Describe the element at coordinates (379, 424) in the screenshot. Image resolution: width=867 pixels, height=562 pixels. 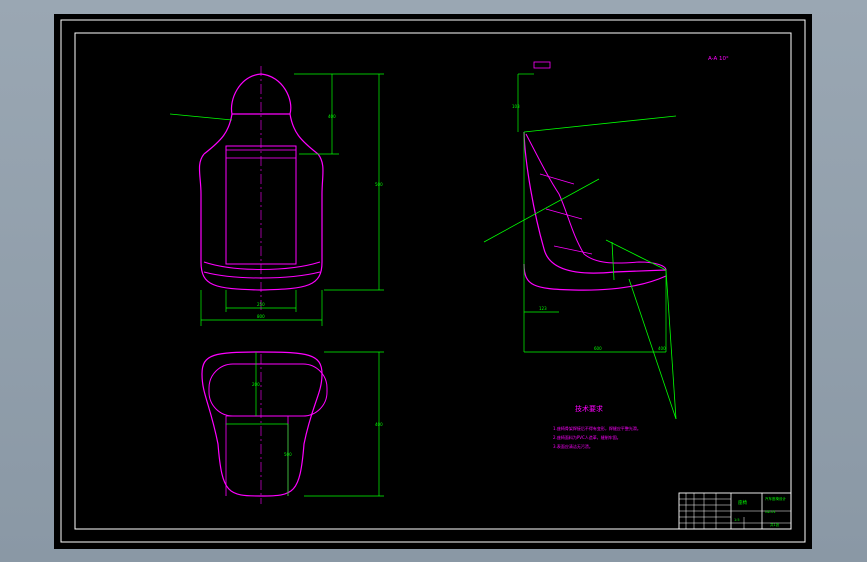
I see `top-dim-label: 400` at that location.